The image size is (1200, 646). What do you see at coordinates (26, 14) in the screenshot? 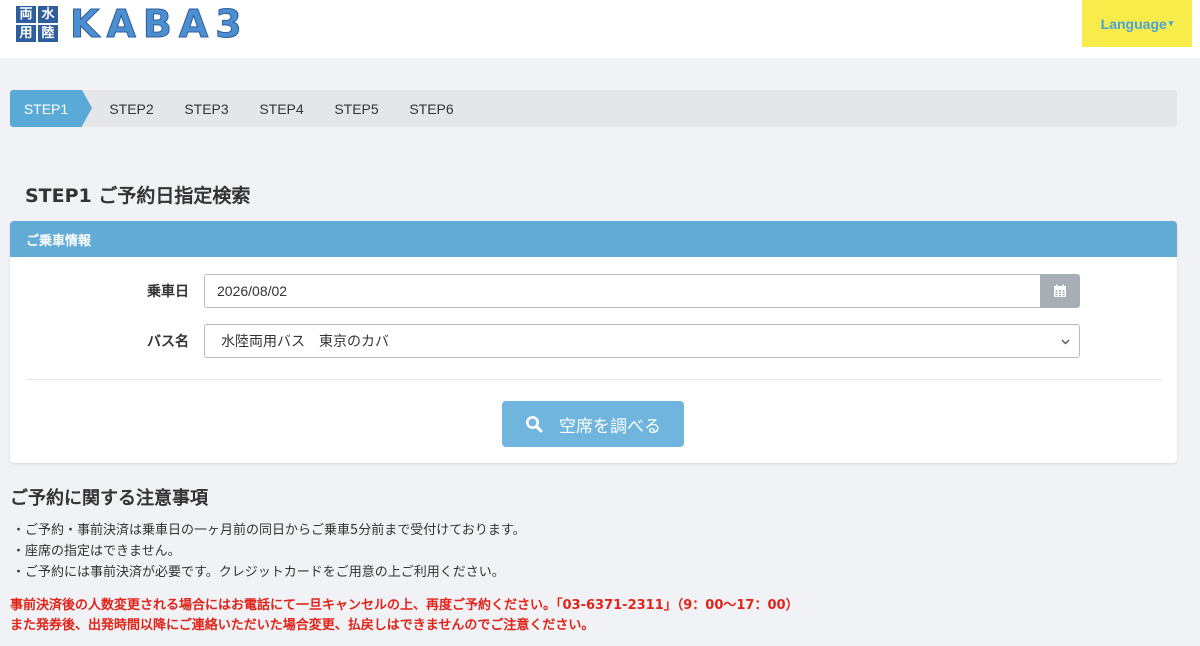
I see `logo-char: 両` at bounding box center [26, 14].